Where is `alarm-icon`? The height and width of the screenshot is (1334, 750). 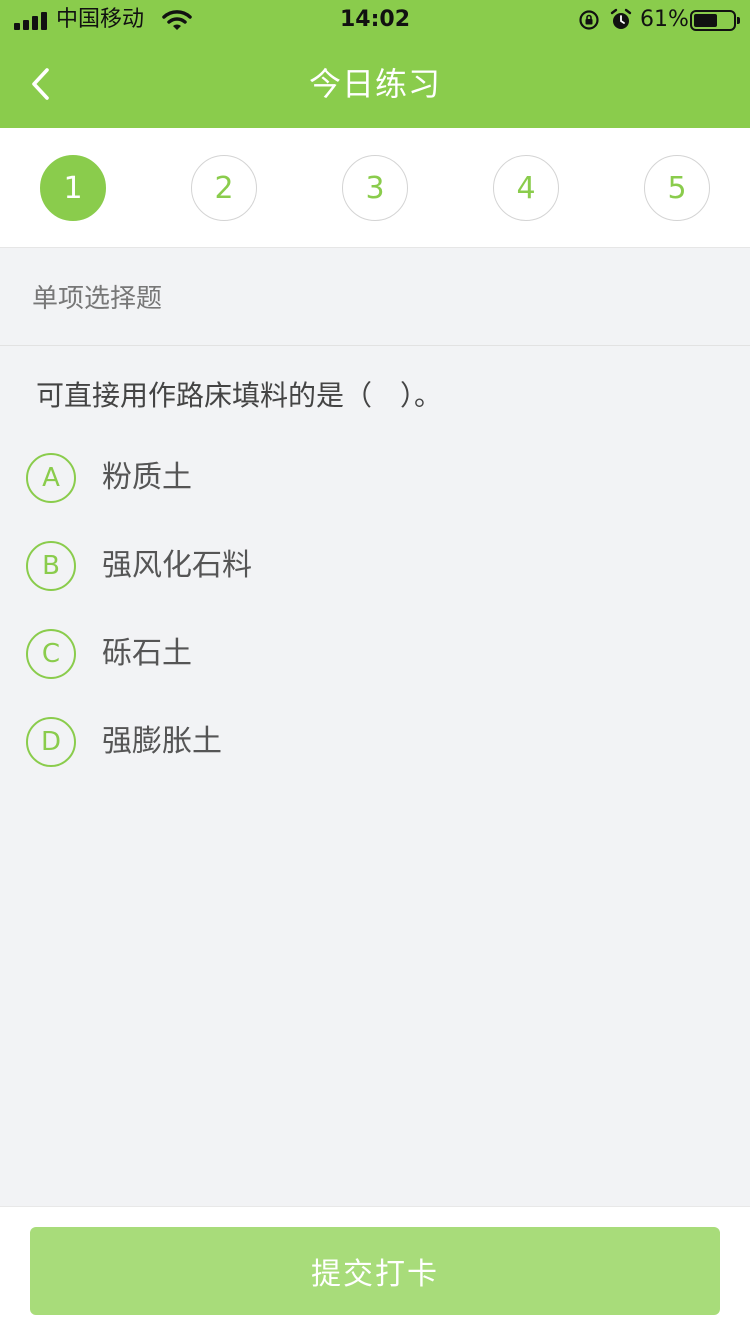
alarm-icon is located at coordinates (621, 18).